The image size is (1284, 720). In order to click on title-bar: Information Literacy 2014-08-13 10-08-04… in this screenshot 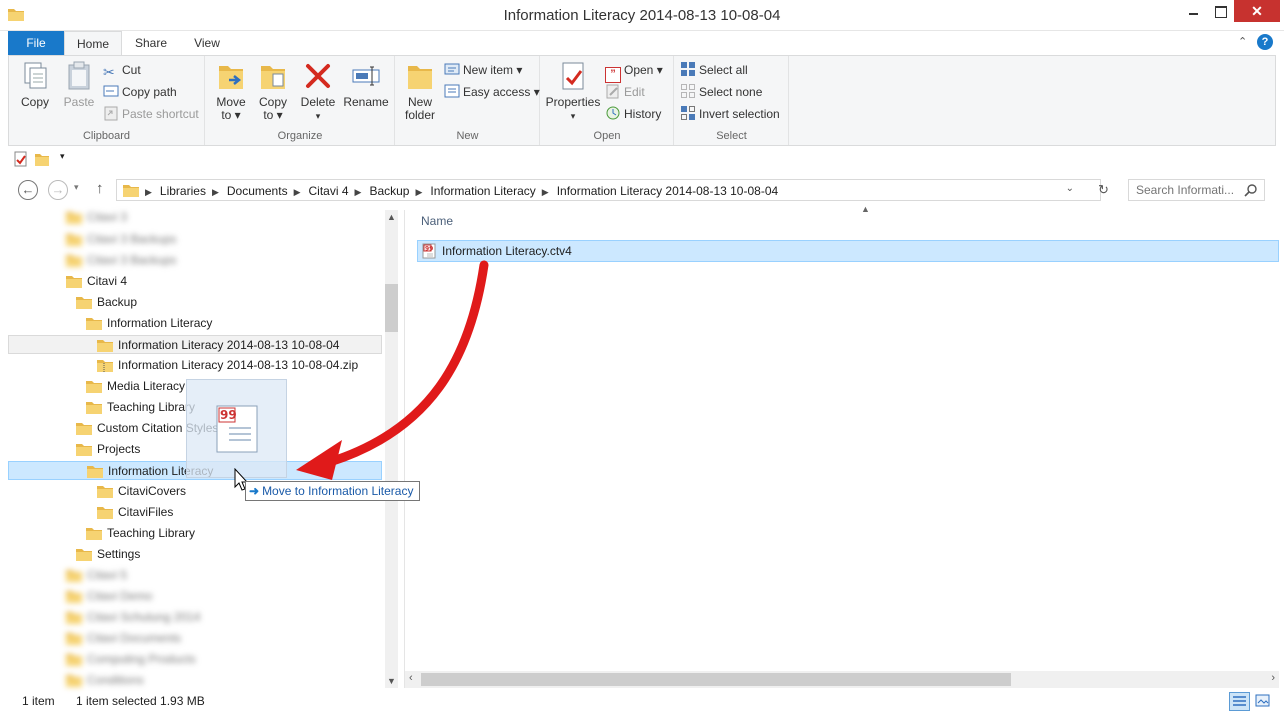, I will do `click(642, 15)`.